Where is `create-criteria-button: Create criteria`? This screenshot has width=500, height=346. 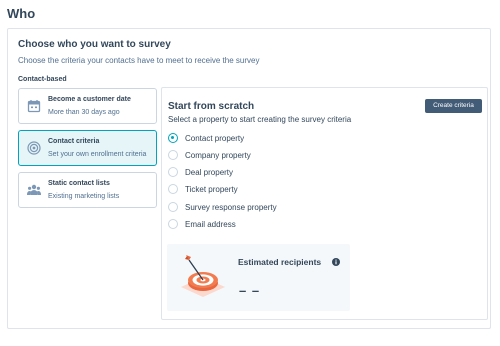
create-criteria-button: Create criteria is located at coordinates (453, 106).